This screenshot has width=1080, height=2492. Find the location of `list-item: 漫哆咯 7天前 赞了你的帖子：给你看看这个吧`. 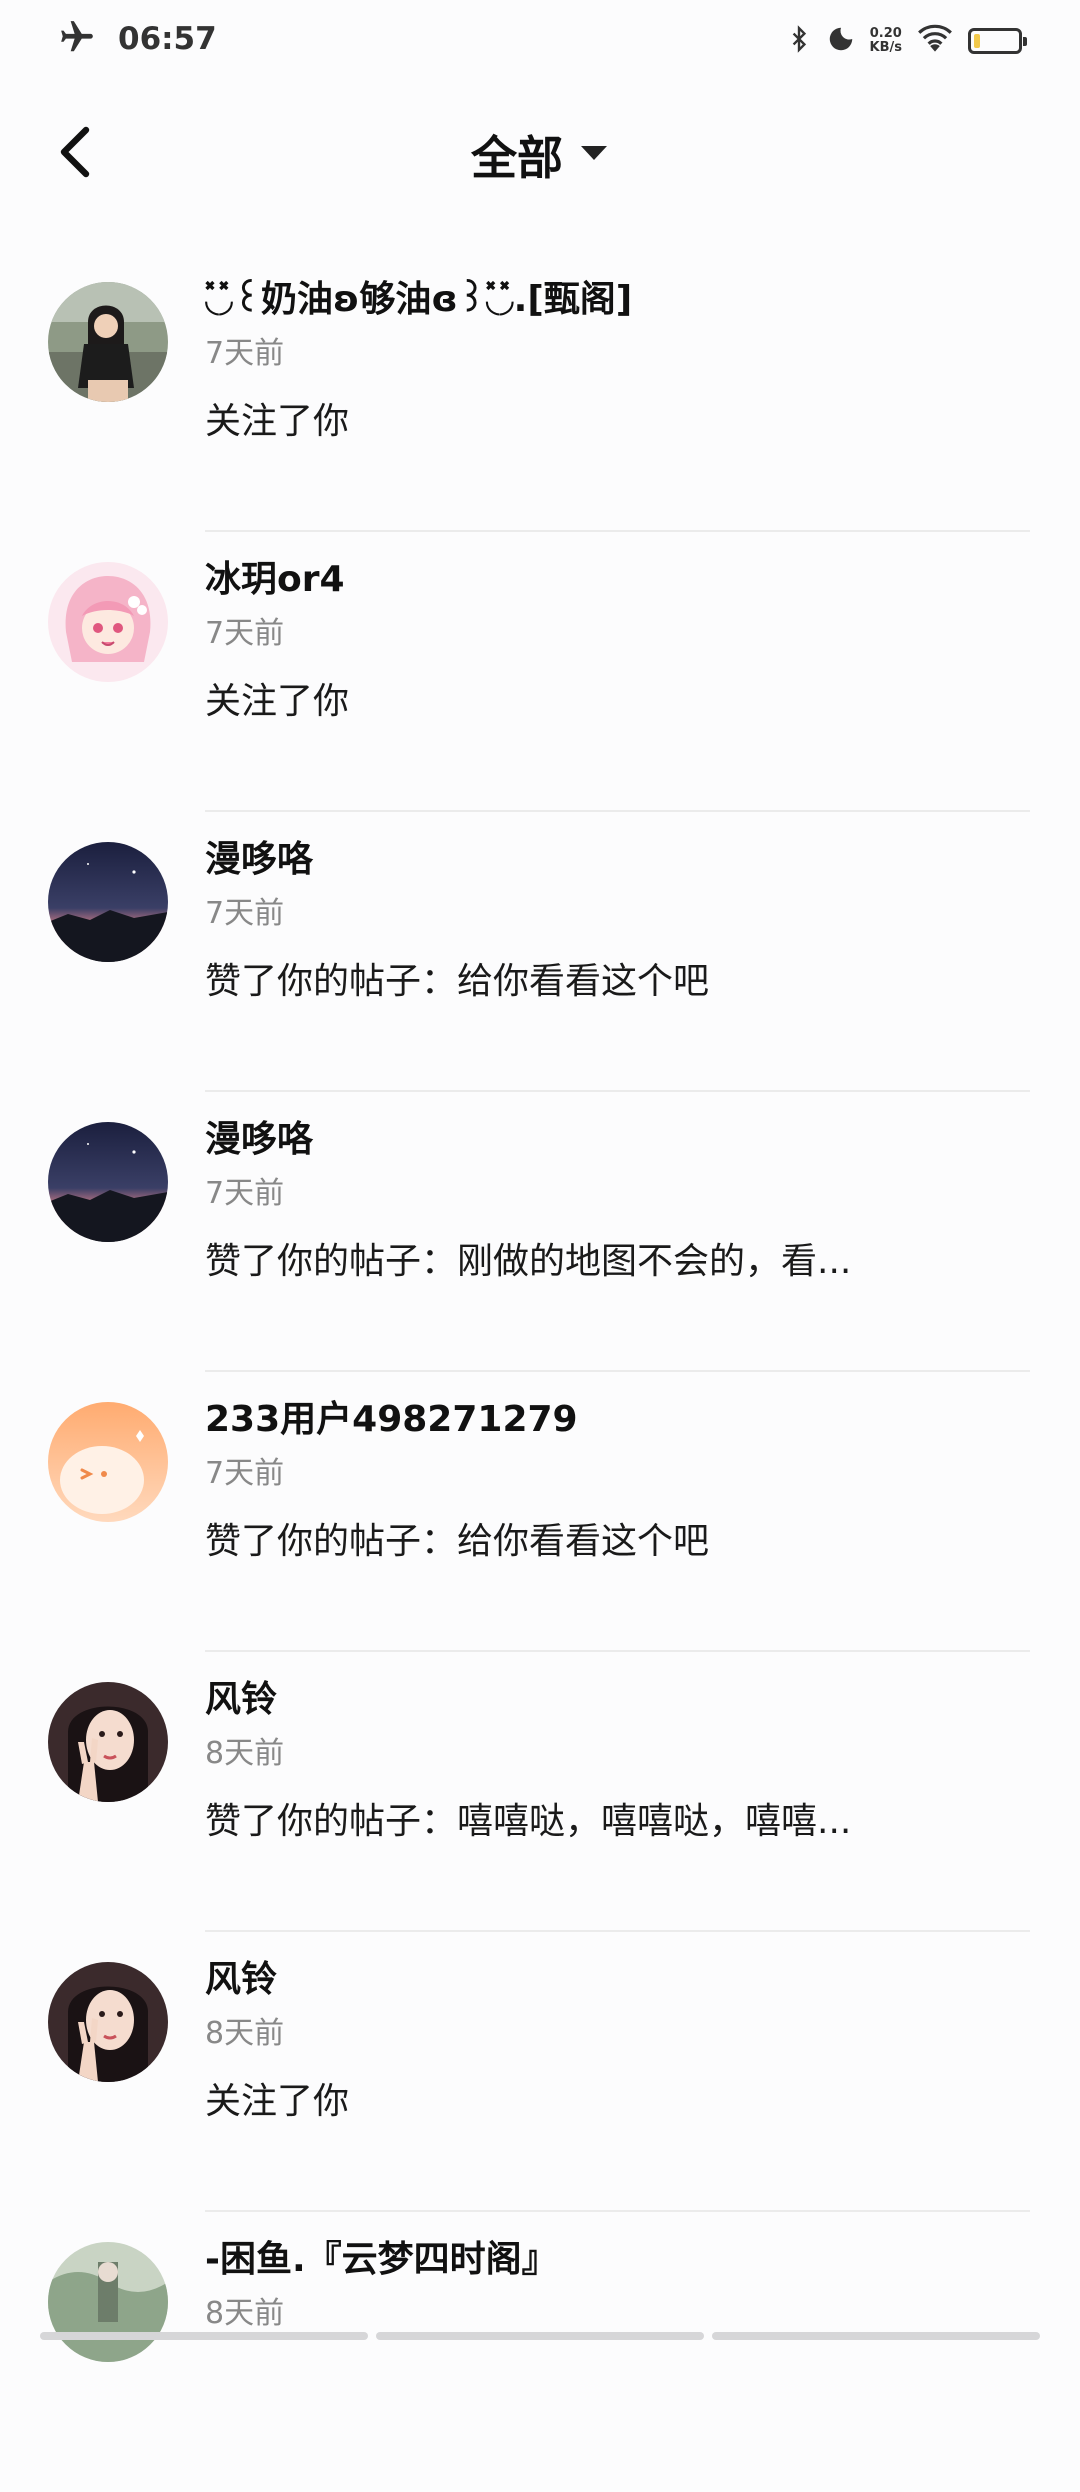

list-item: 漫哆咯 7天前 赞了你的帖子：给你看看这个吧 is located at coordinates (540, 952).